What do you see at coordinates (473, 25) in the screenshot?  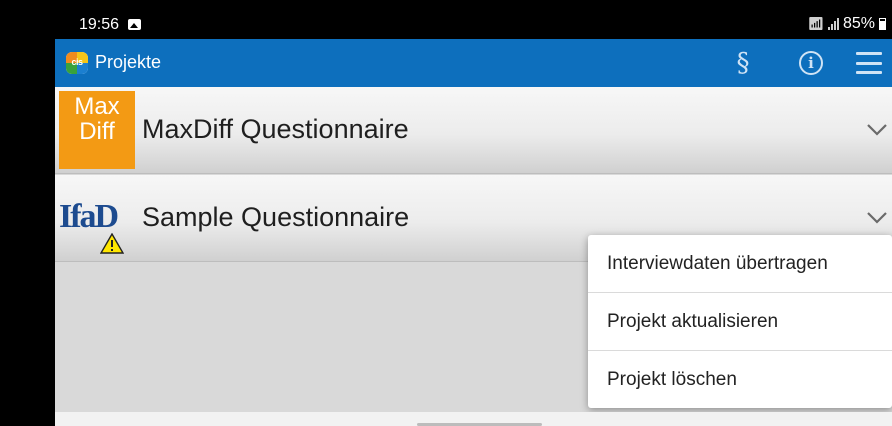 I see `status-bar: 19:56 📶︎ 85%` at bounding box center [473, 25].